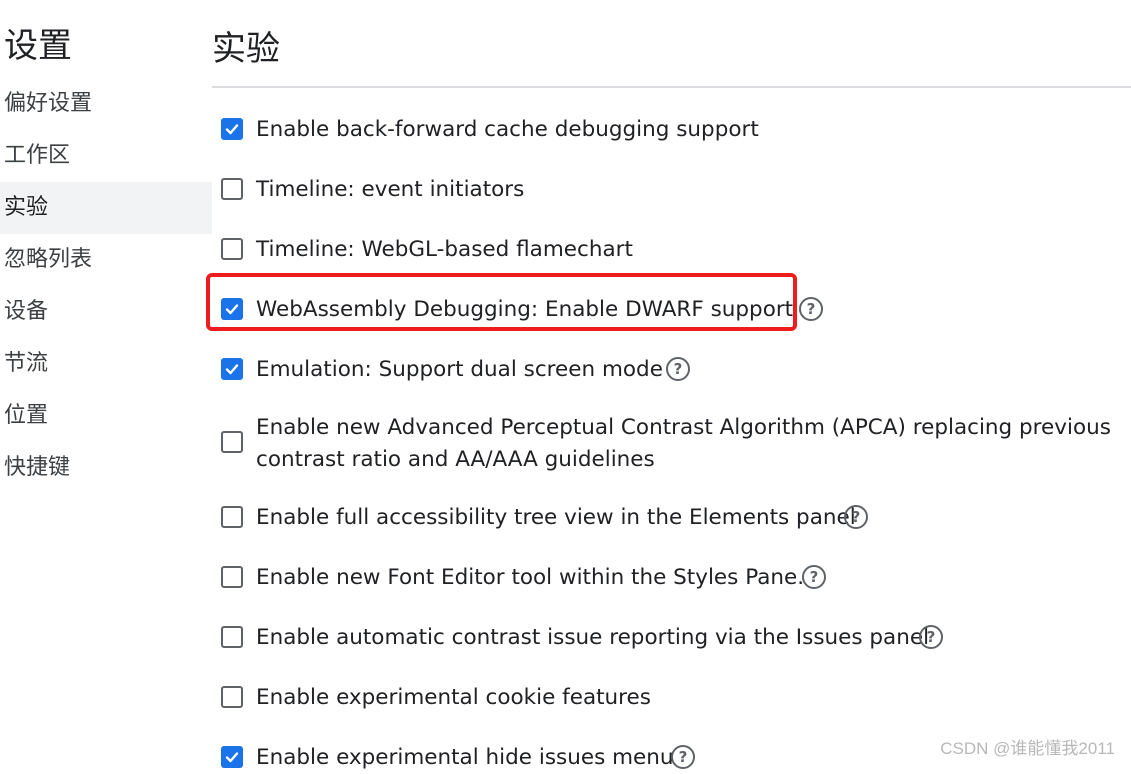 The height and width of the screenshot is (774, 1131). Describe the element at coordinates (106, 104) in the screenshot. I see `sidebar-item-preferences: 偏好设置` at that location.